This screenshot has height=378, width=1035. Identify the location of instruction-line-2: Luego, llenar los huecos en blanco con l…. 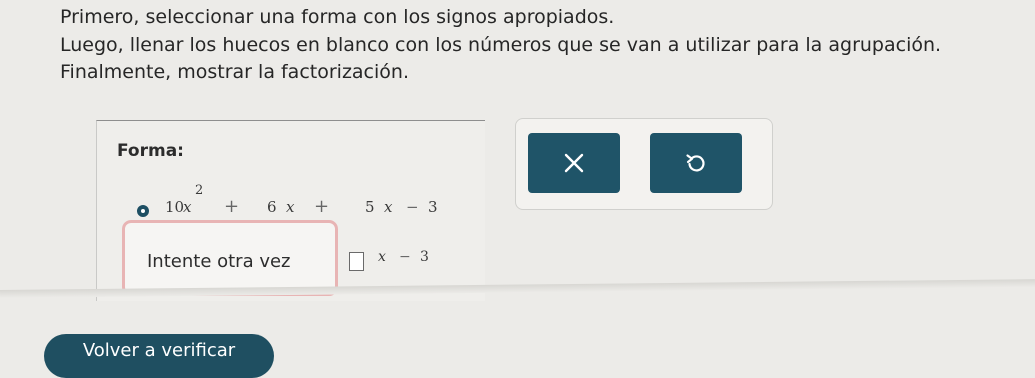
(501, 44).